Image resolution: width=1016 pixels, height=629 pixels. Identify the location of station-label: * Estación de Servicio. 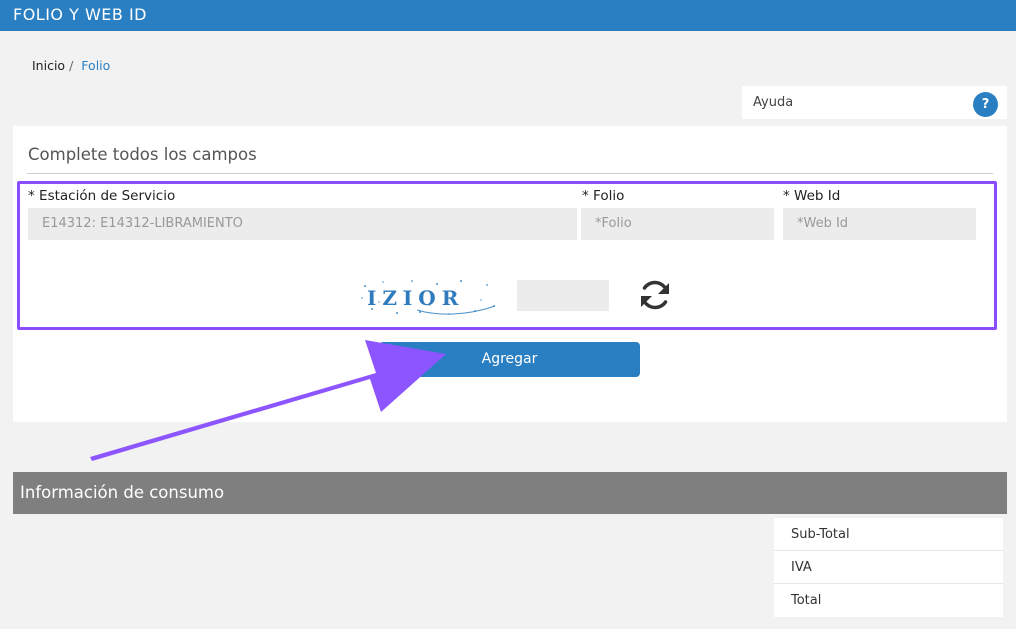
(102, 196).